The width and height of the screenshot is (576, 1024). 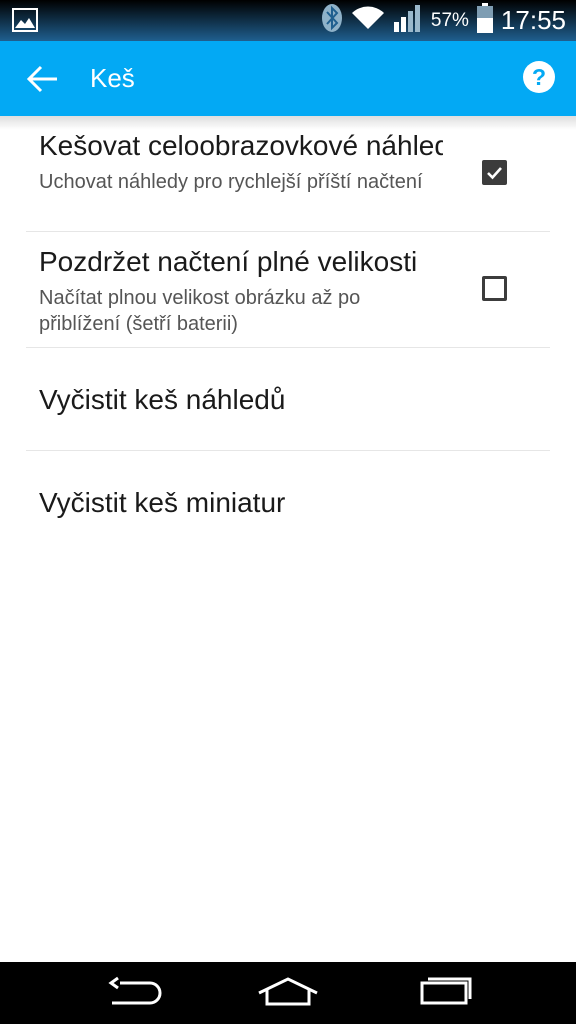 I want to click on app-bar: Keš ?, so click(x=288, y=78).